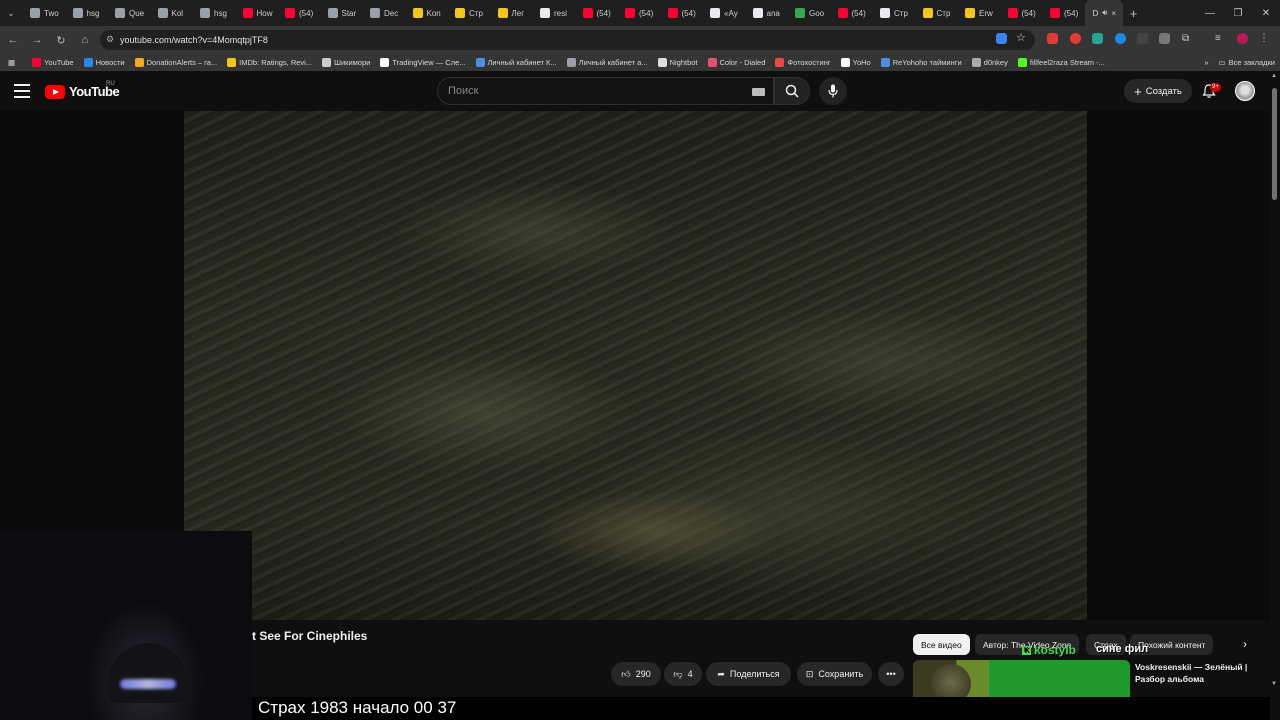  I want to click on bookmark-item: Фотохостинг, so click(802, 62).